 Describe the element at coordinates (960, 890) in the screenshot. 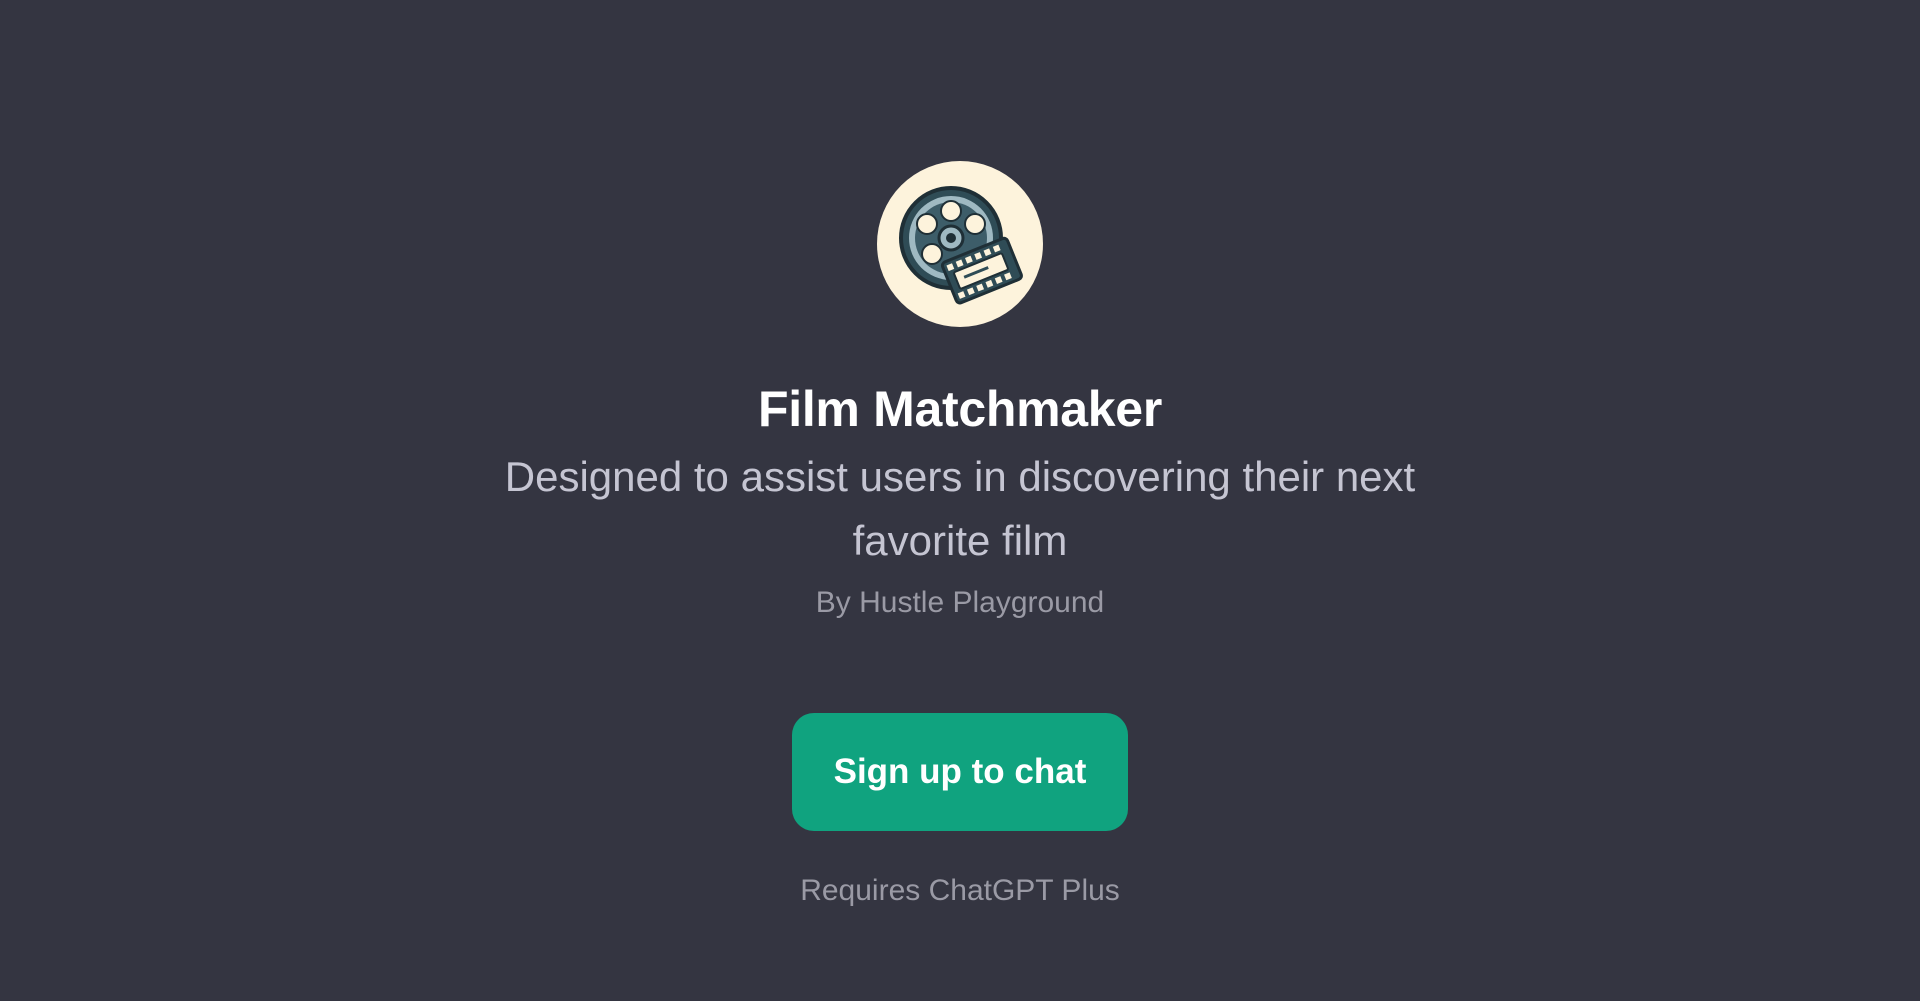

I see `plan-requirement-note: Requires ChatGPT Plus` at that location.